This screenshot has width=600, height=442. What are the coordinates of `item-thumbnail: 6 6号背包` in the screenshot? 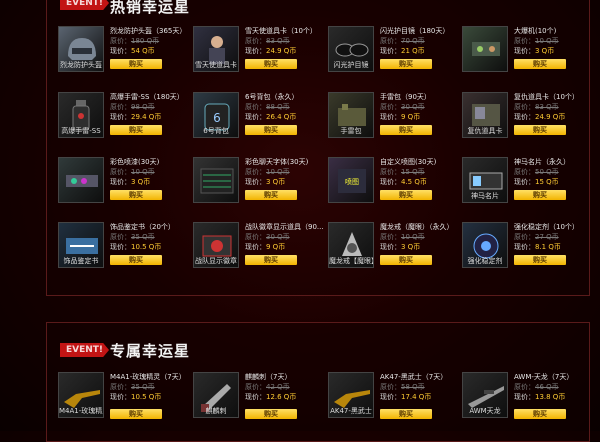 It's located at (216, 115).